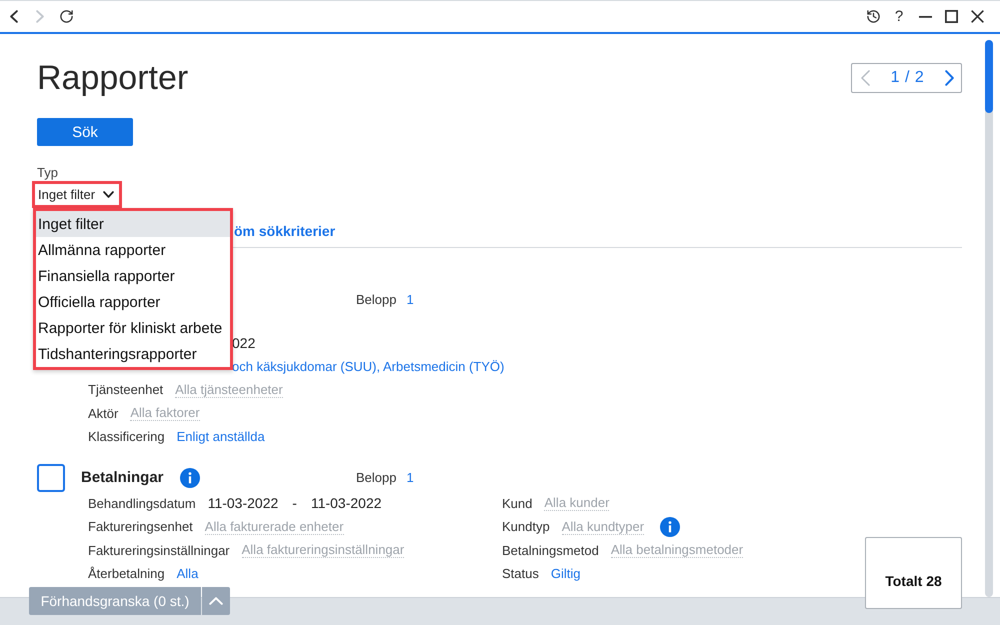  I want to click on field-label: Tjänsteenhet, so click(126, 390).